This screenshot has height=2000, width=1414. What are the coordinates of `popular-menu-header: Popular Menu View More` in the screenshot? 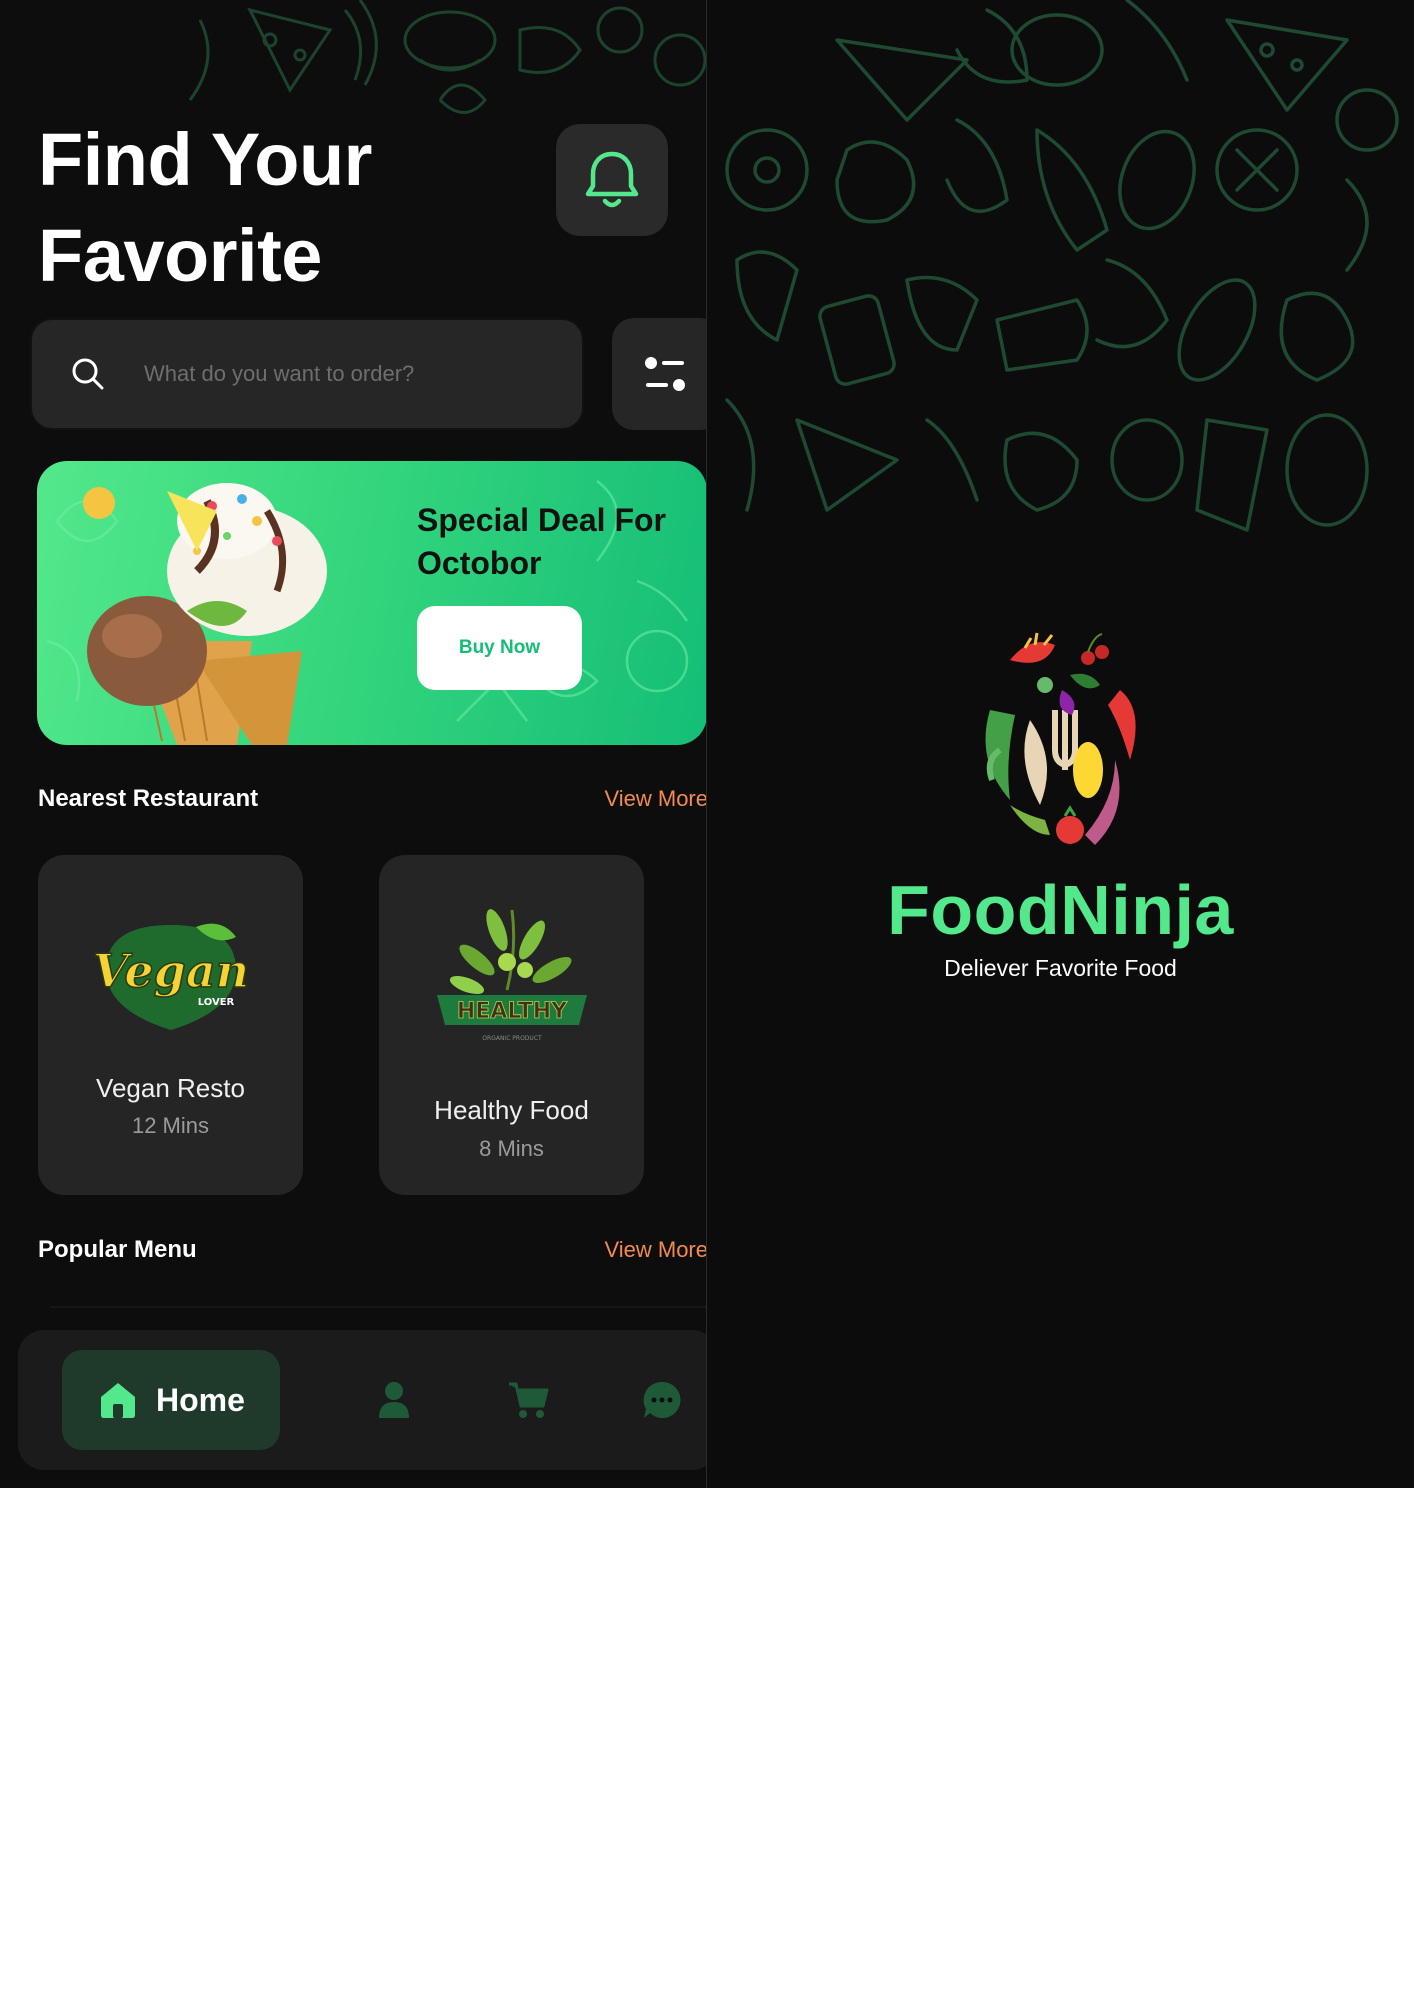 It's located at (372, 1250).